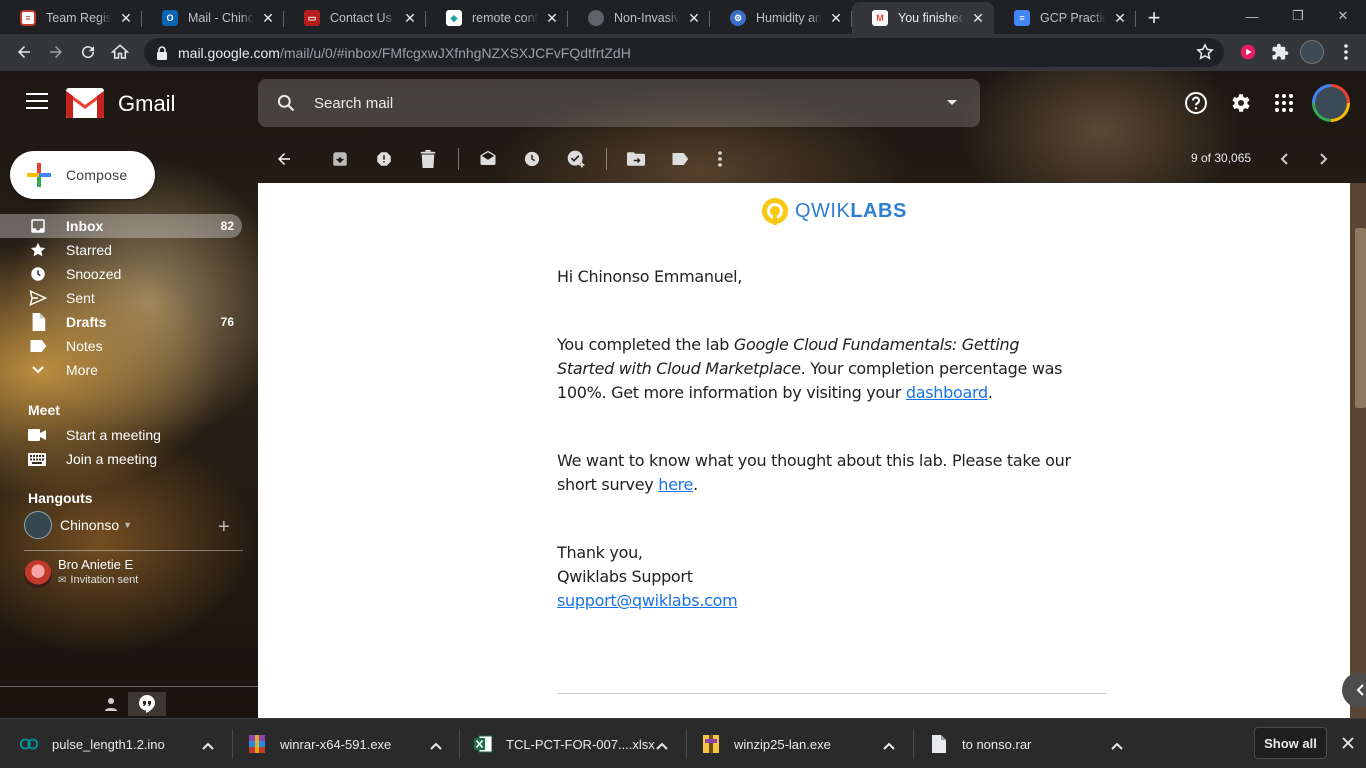 The image size is (1366, 768). Describe the element at coordinates (286, 103) in the screenshot. I see `search-icon` at that location.